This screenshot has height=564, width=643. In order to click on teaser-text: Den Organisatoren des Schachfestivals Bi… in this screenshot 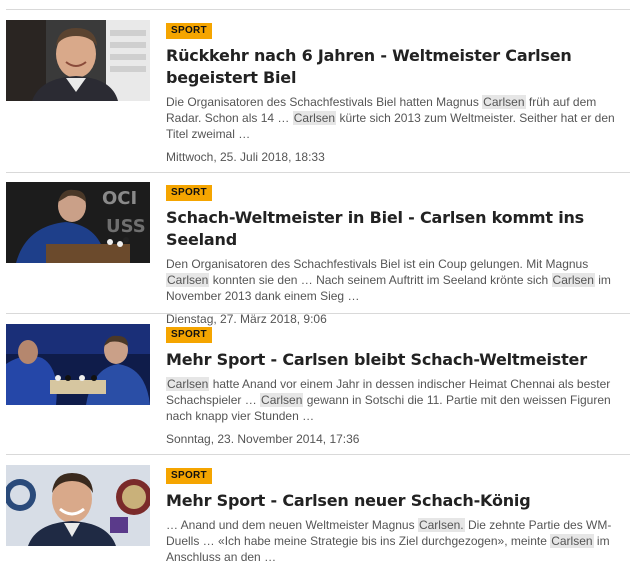, I will do `click(377, 264)`.